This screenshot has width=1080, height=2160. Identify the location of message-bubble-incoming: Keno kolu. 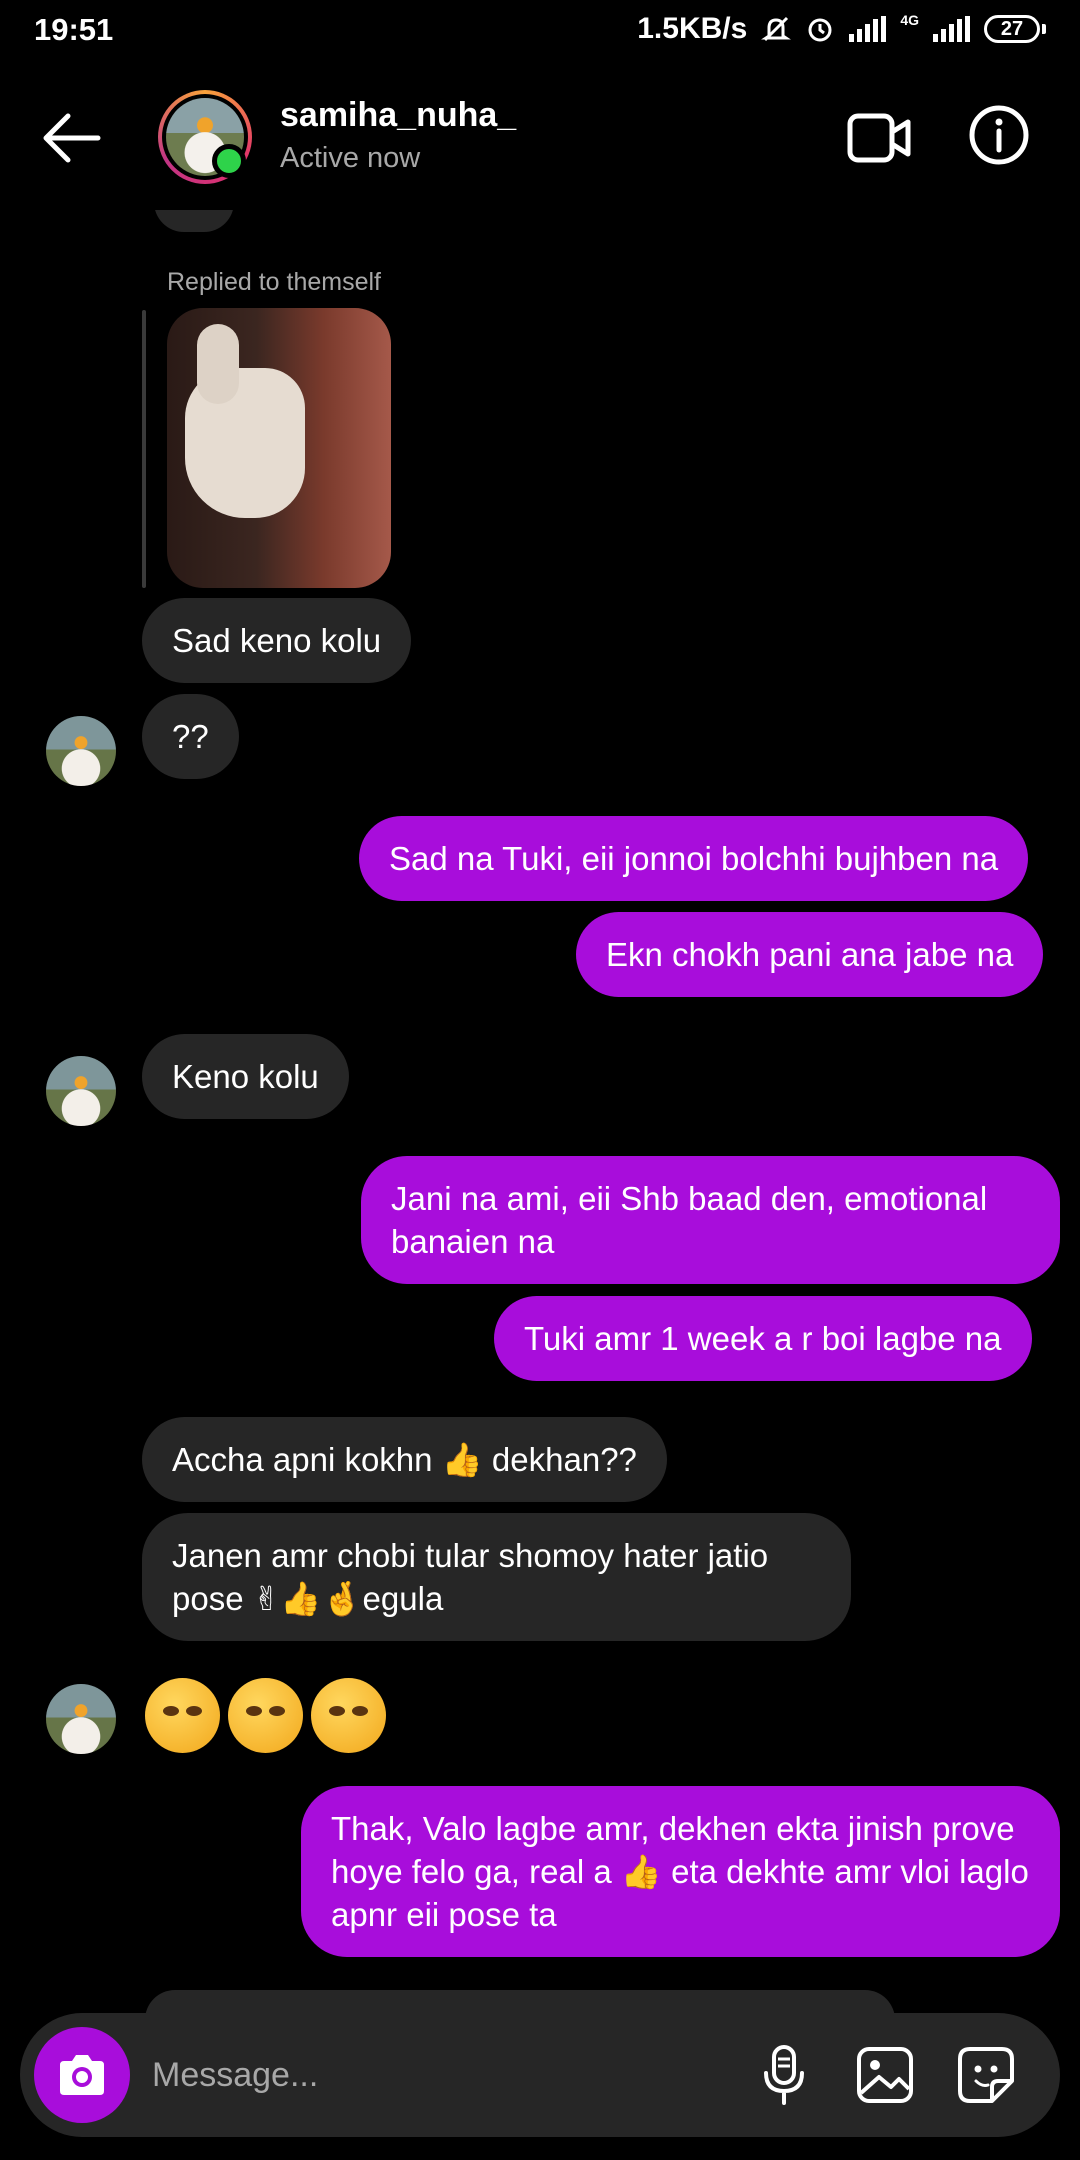
(245, 1076).